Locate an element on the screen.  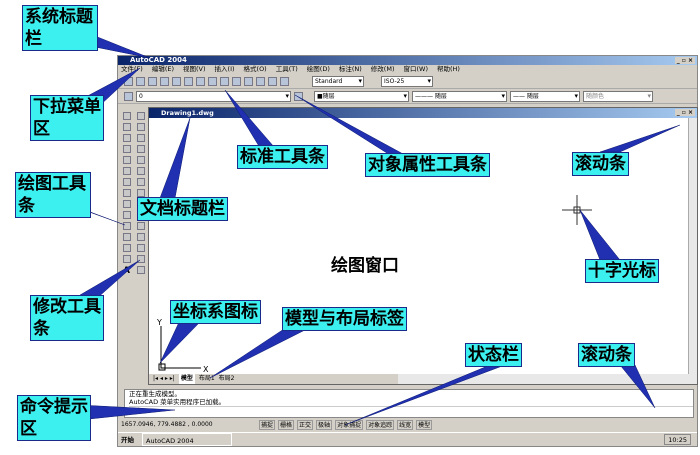
pointer-doc-title is located at coordinates (175, 158).